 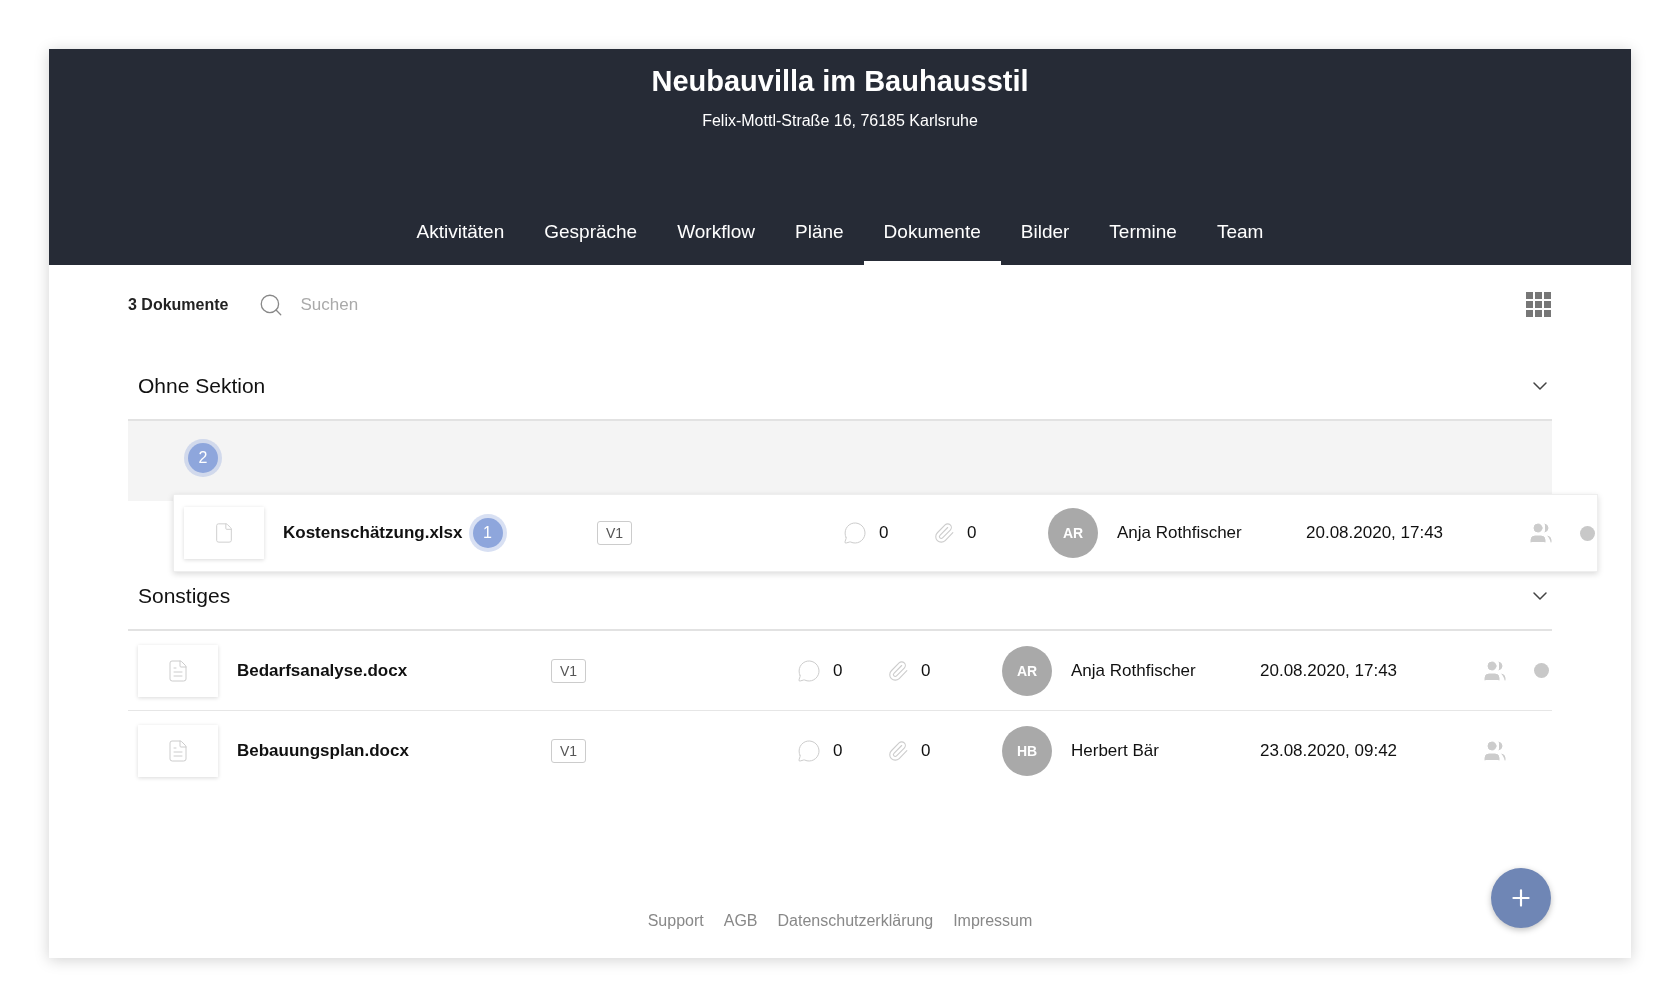 I want to click on grid-view-button, so click(x=1539, y=305).